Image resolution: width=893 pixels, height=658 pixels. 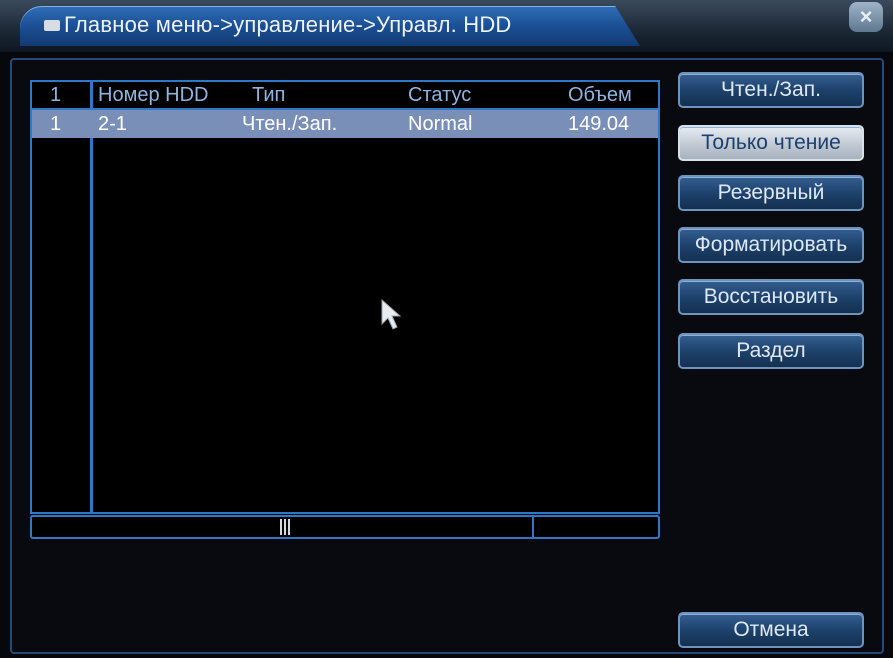 What do you see at coordinates (771, 143) in the screenshot?
I see `read-only-button: Только чтение` at bounding box center [771, 143].